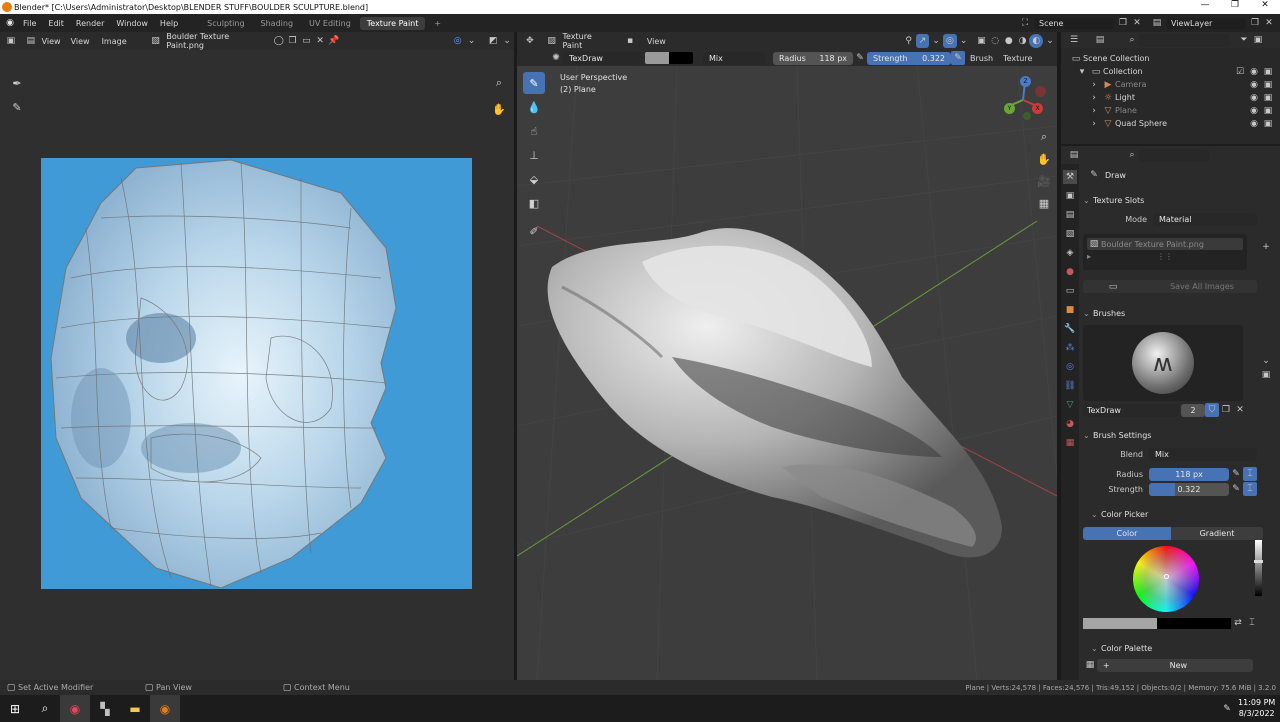 The image size is (1280, 722). I want to click on gizmo-neg-y-axis, so click(1027, 116).